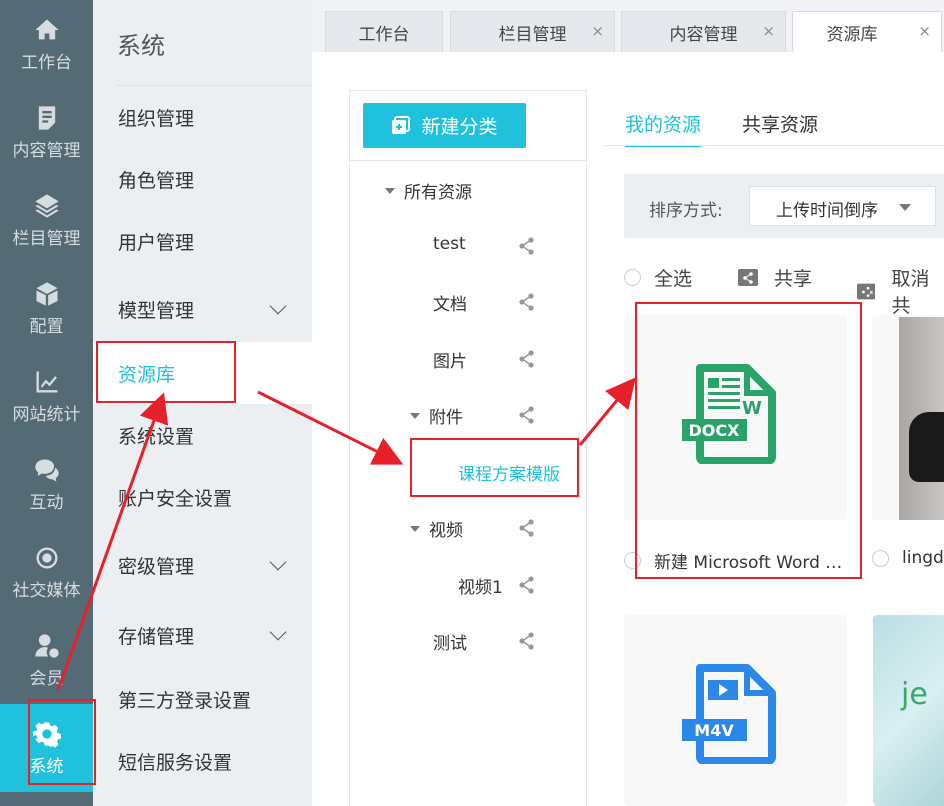  What do you see at coordinates (663, 128) in the screenshot?
I see `tab-my-resources: 我的资源` at bounding box center [663, 128].